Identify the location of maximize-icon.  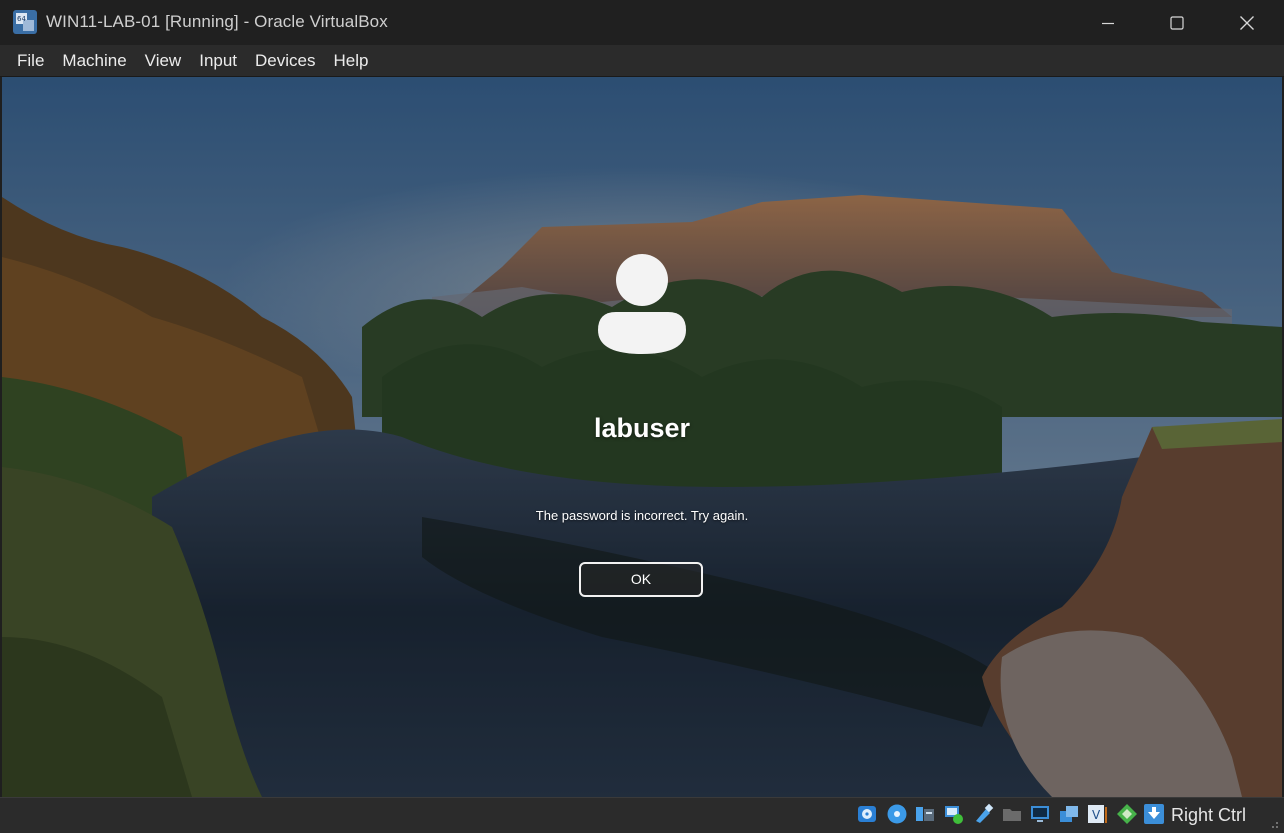
(1177, 22).